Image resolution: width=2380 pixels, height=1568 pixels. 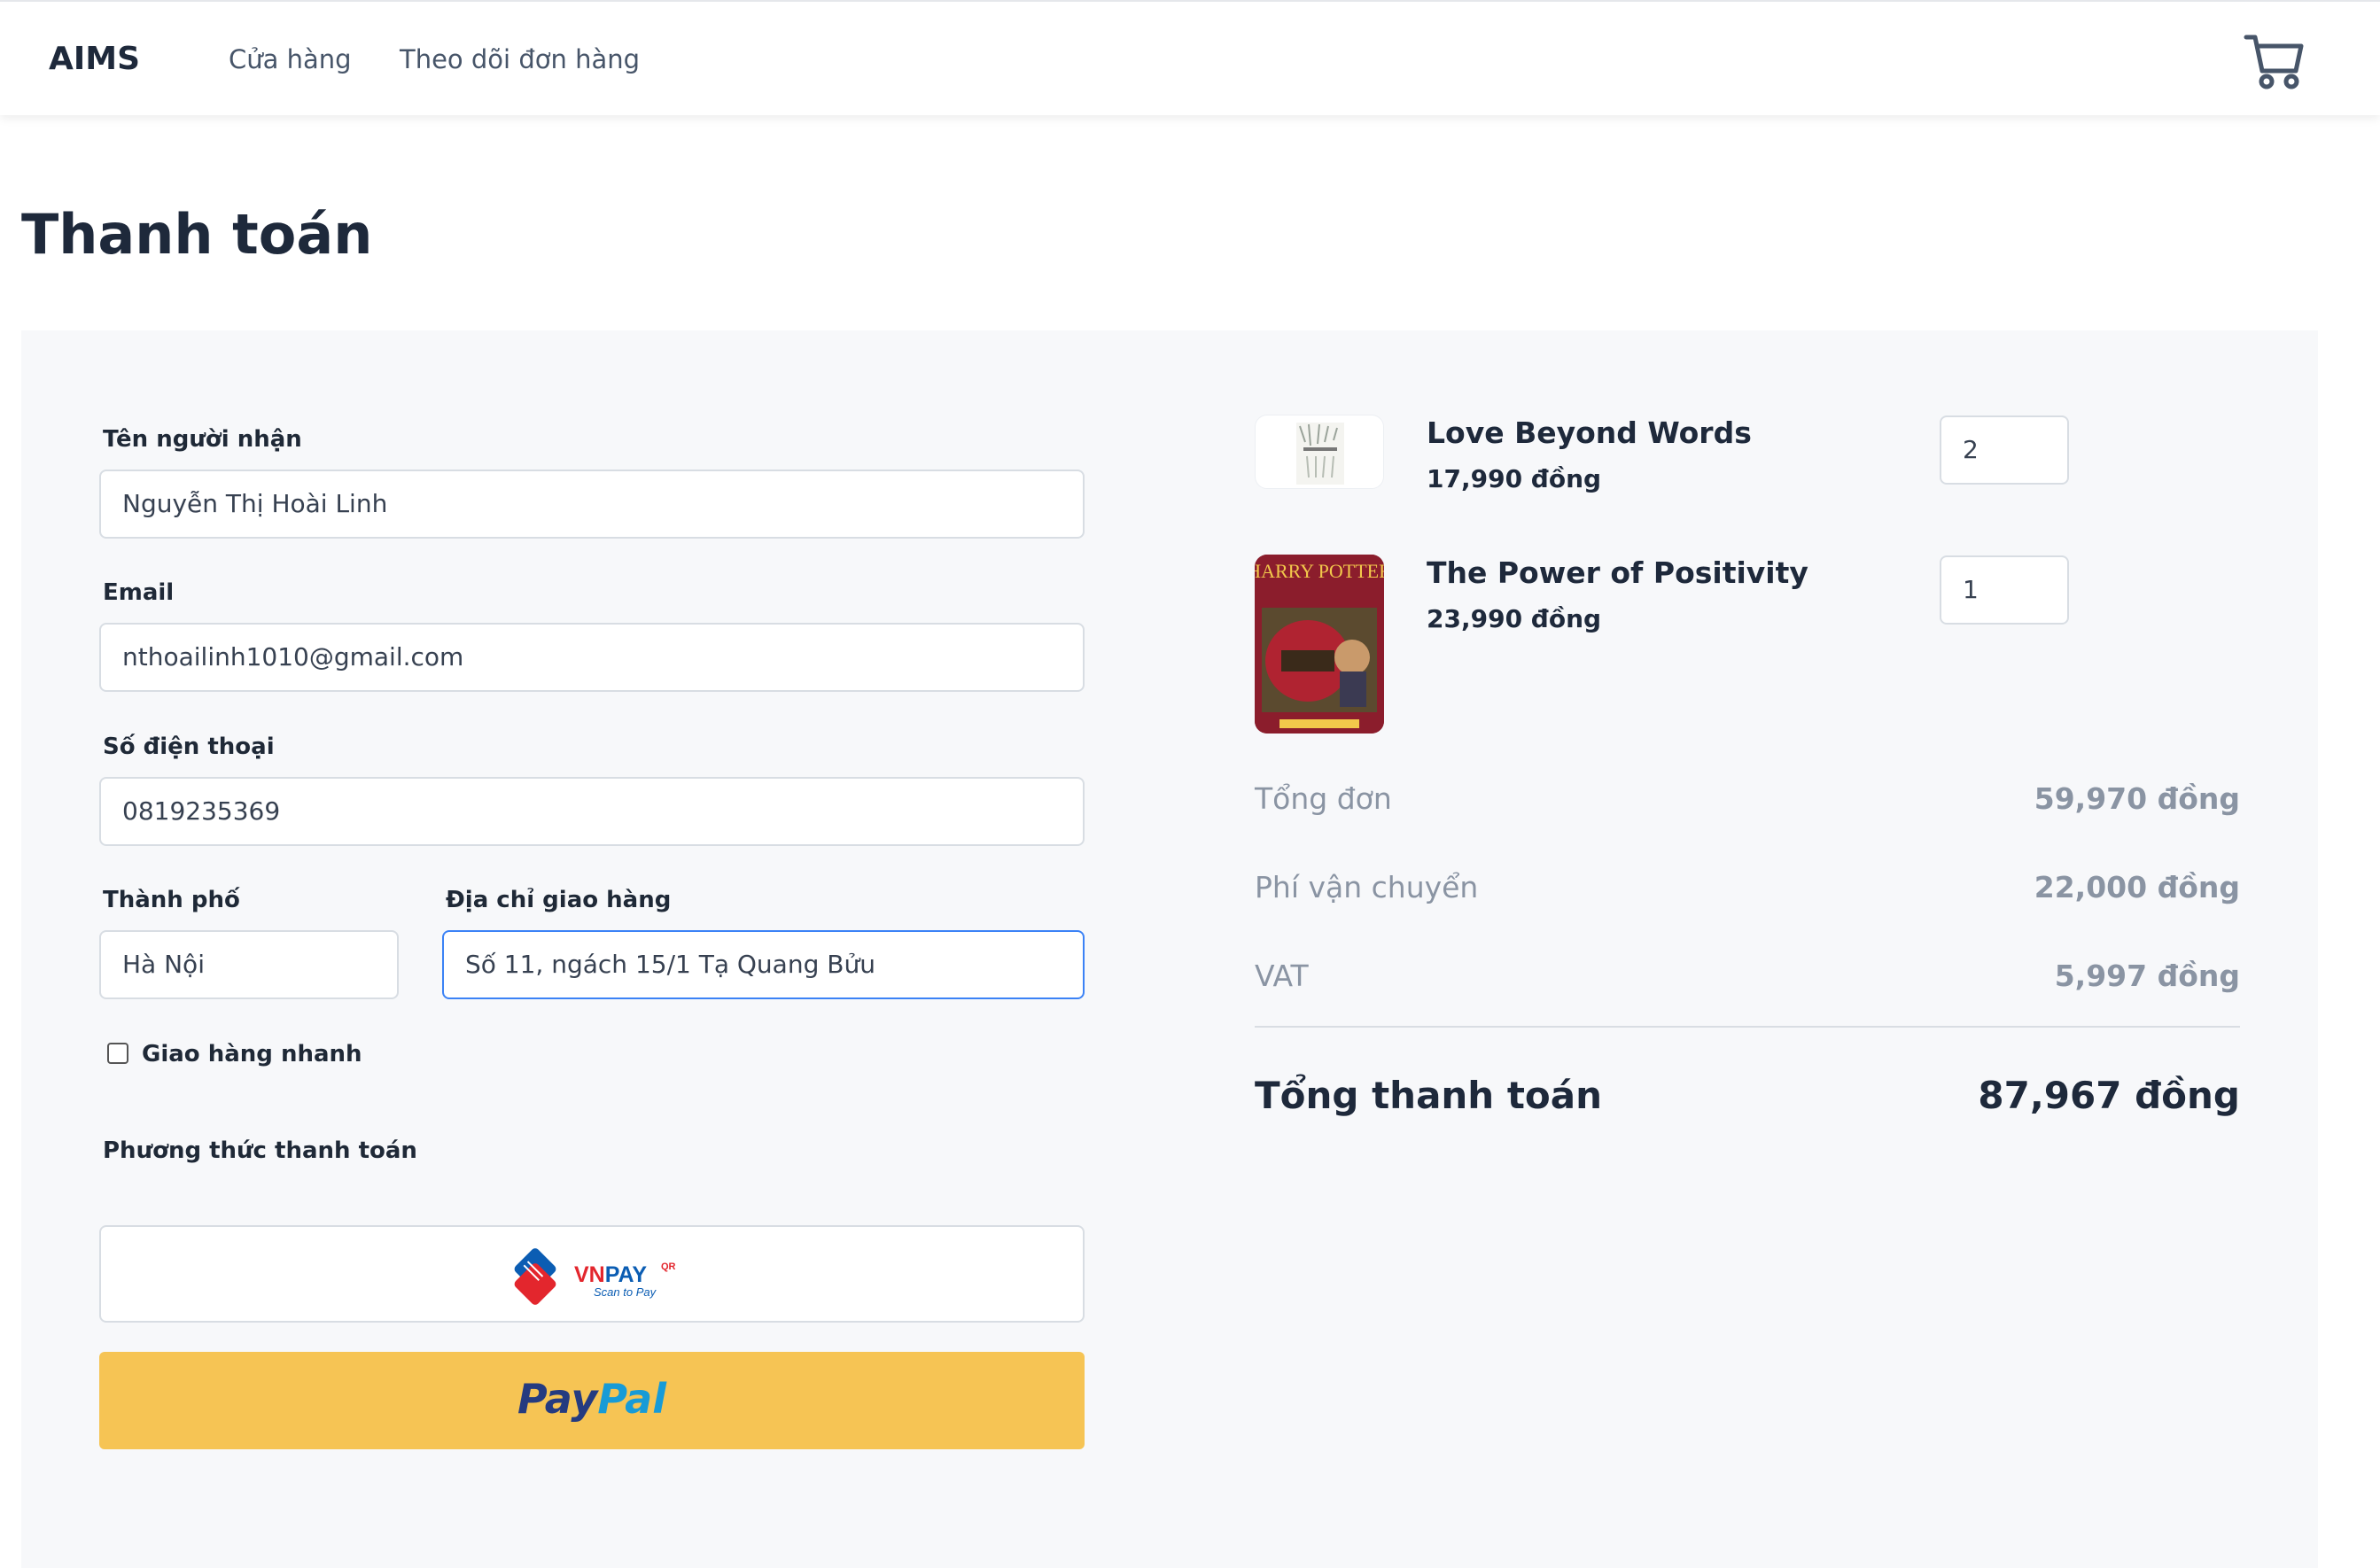 I want to click on quantity-input: 2, so click(x=2004, y=450).